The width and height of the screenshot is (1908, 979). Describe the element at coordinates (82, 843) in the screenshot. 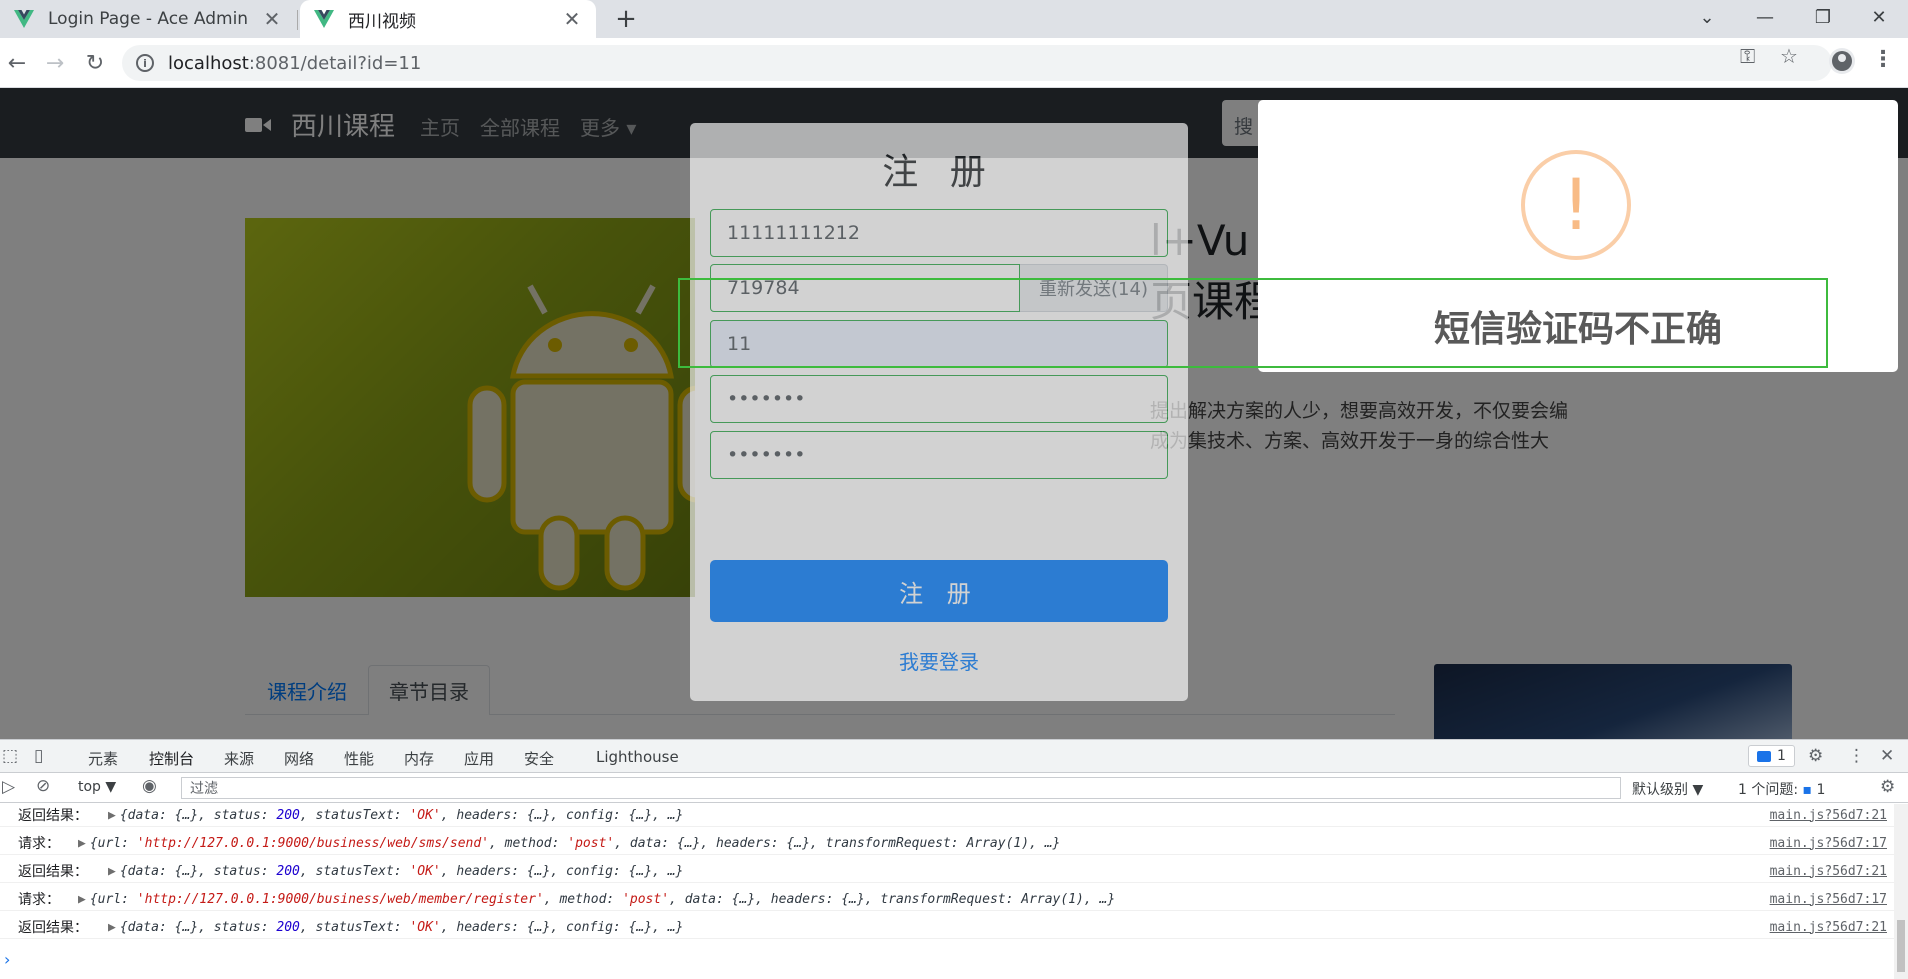

I see `expand-triangle-icon: ▶` at that location.